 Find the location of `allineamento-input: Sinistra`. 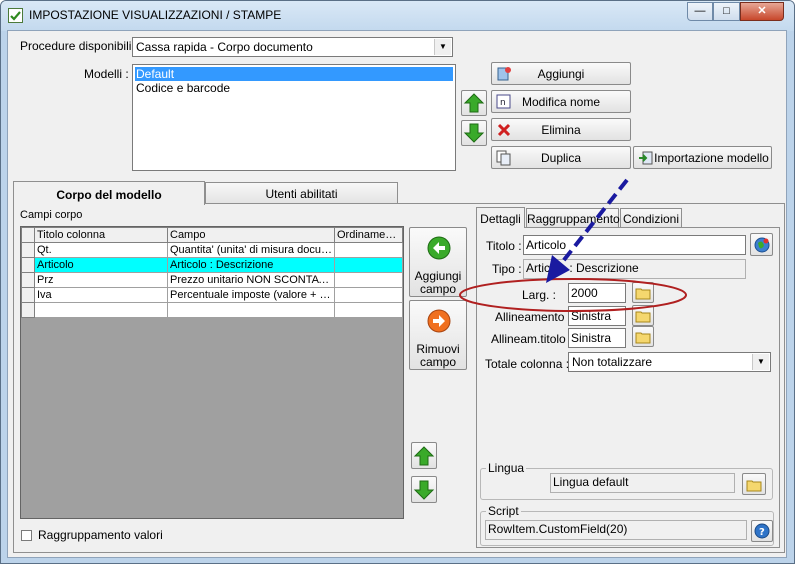

allineamento-input: Sinistra is located at coordinates (597, 316).